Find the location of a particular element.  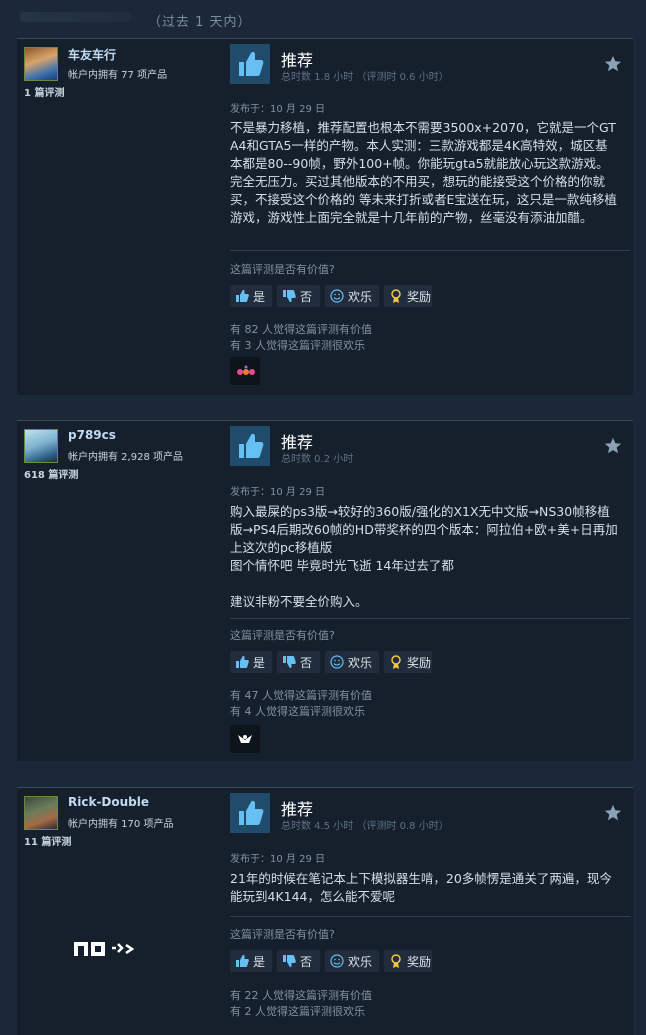

reviews-count: 1 篇评测 is located at coordinates (44, 91).